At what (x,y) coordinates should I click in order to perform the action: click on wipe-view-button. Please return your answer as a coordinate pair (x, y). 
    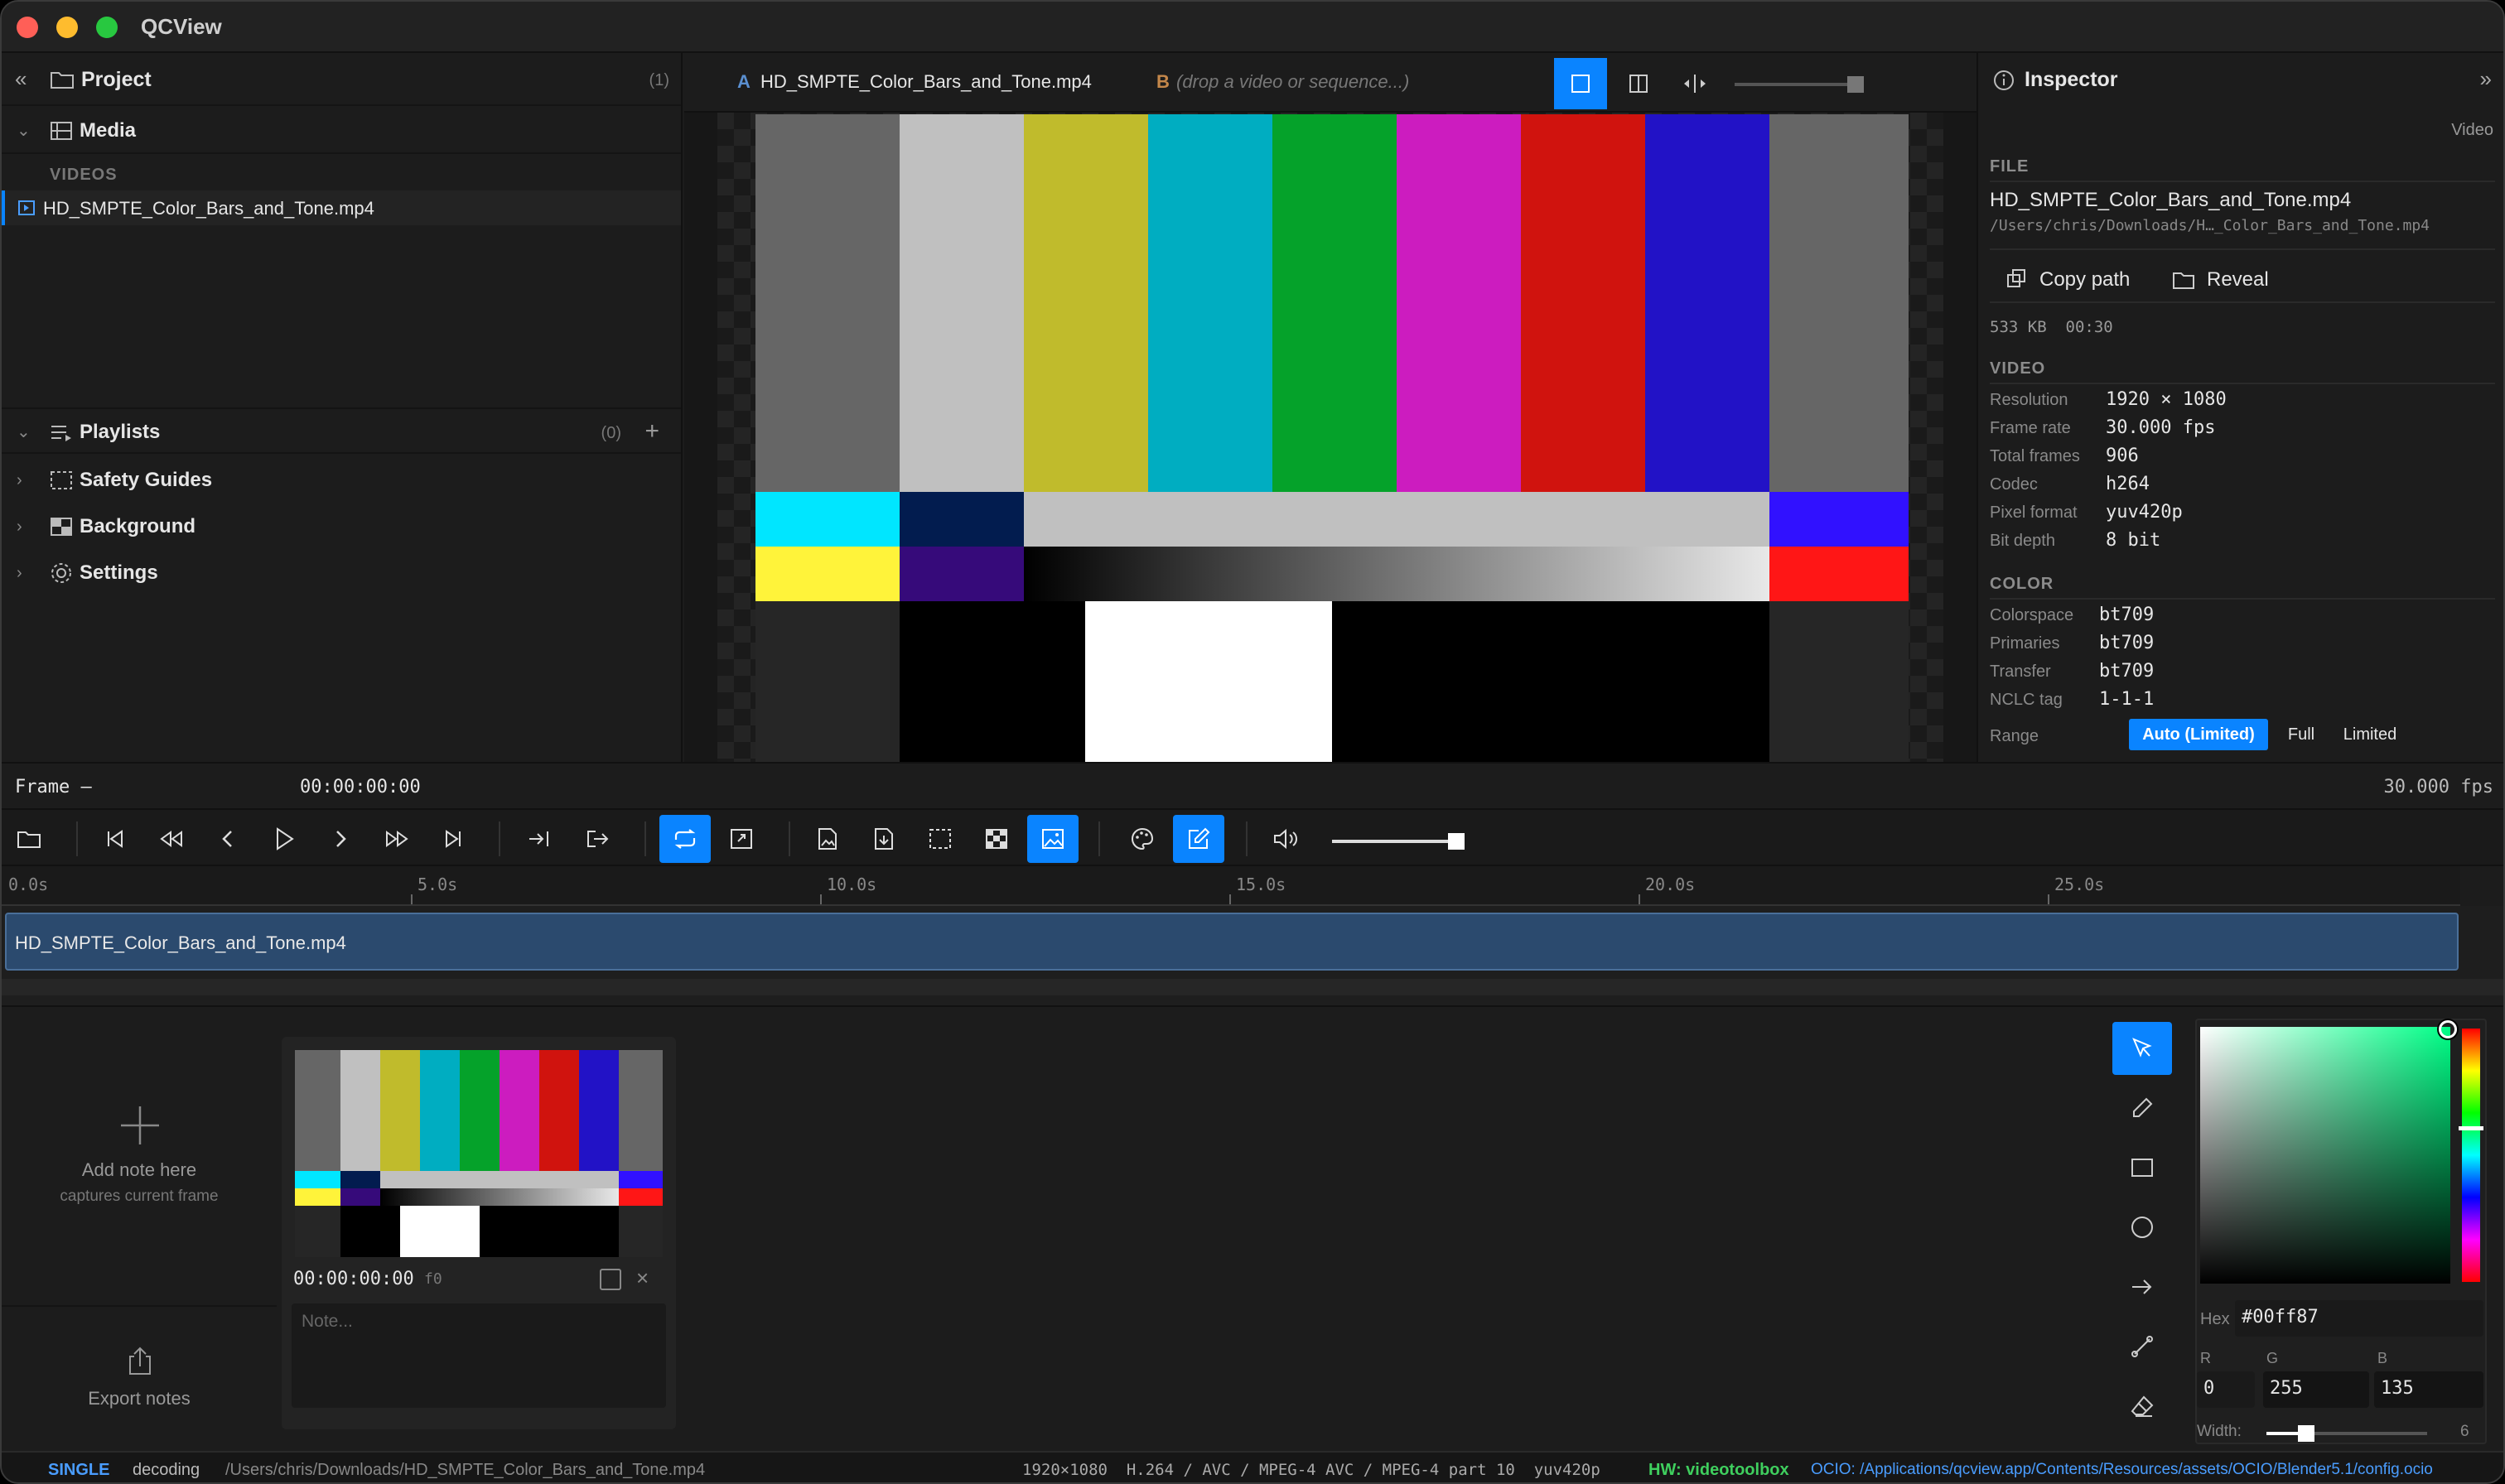
    Looking at the image, I should click on (1694, 83).